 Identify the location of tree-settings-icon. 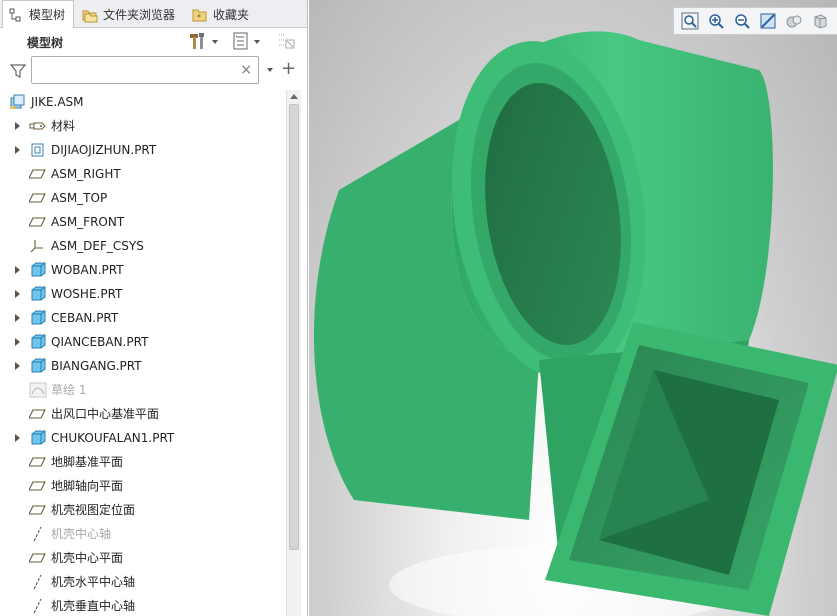
(198, 42).